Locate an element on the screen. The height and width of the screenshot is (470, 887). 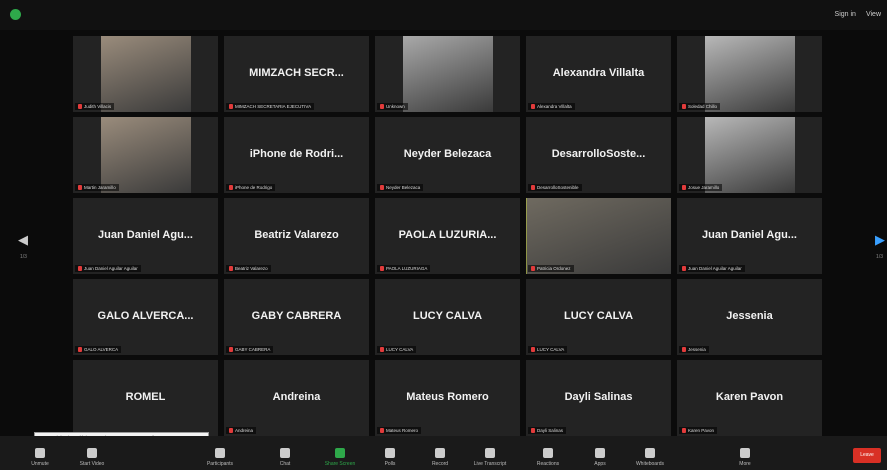
top-bar: Sign in View is located at coordinates (443, 15).